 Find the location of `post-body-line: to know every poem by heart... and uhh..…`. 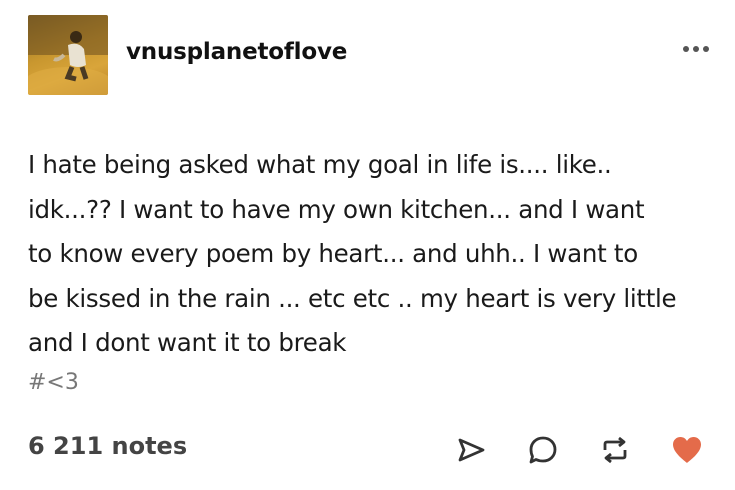

post-body-line: to know every poem by heart... and uhh..… is located at coordinates (333, 253).